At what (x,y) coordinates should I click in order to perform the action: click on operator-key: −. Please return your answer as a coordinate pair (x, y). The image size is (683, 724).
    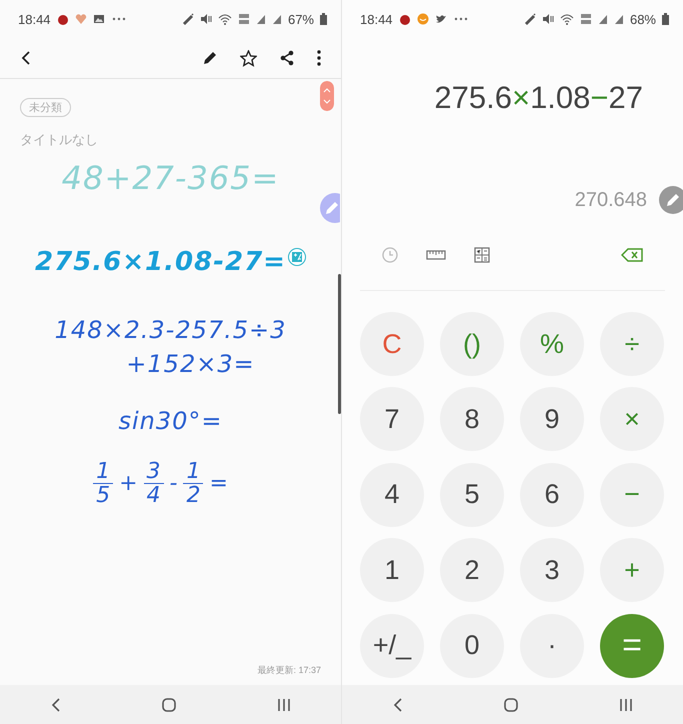
    Looking at the image, I should click on (632, 494).